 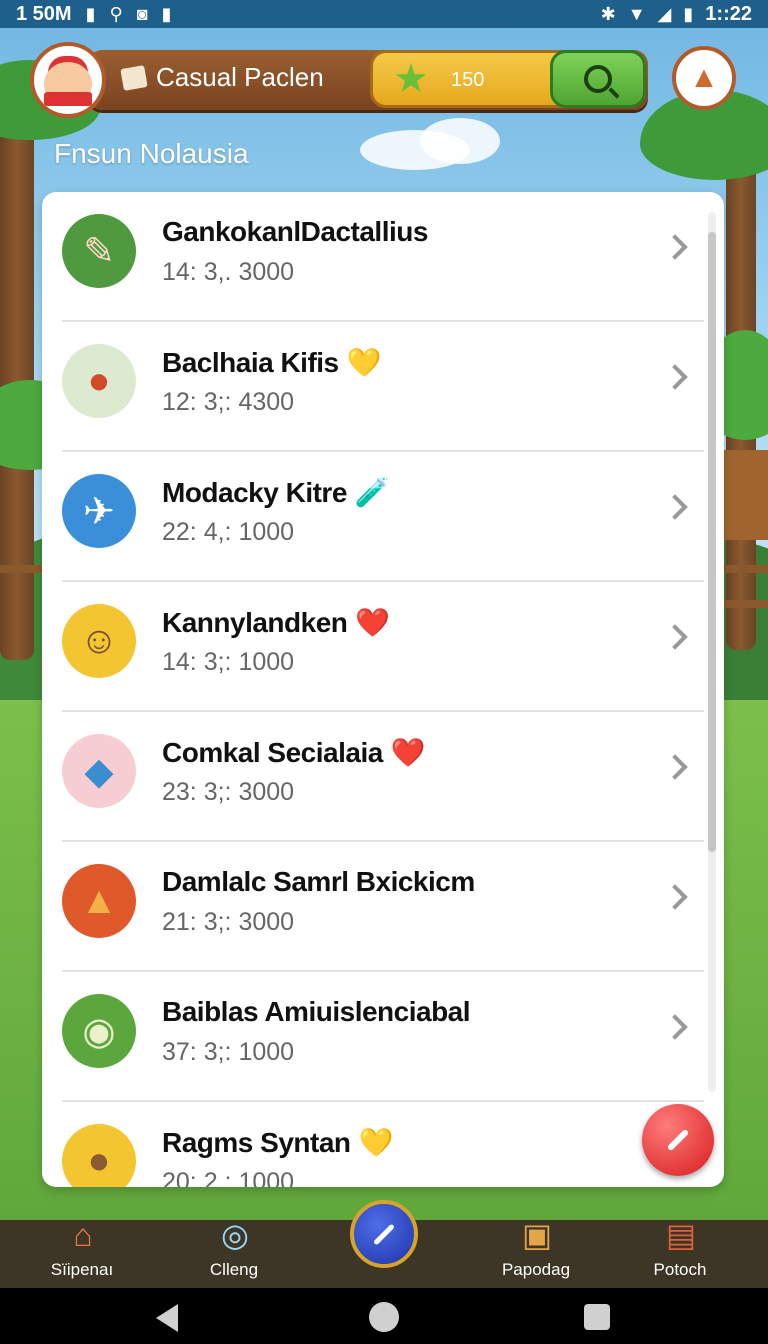 I want to click on item-title: Kannylandken ❤️, so click(x=276, y=622).